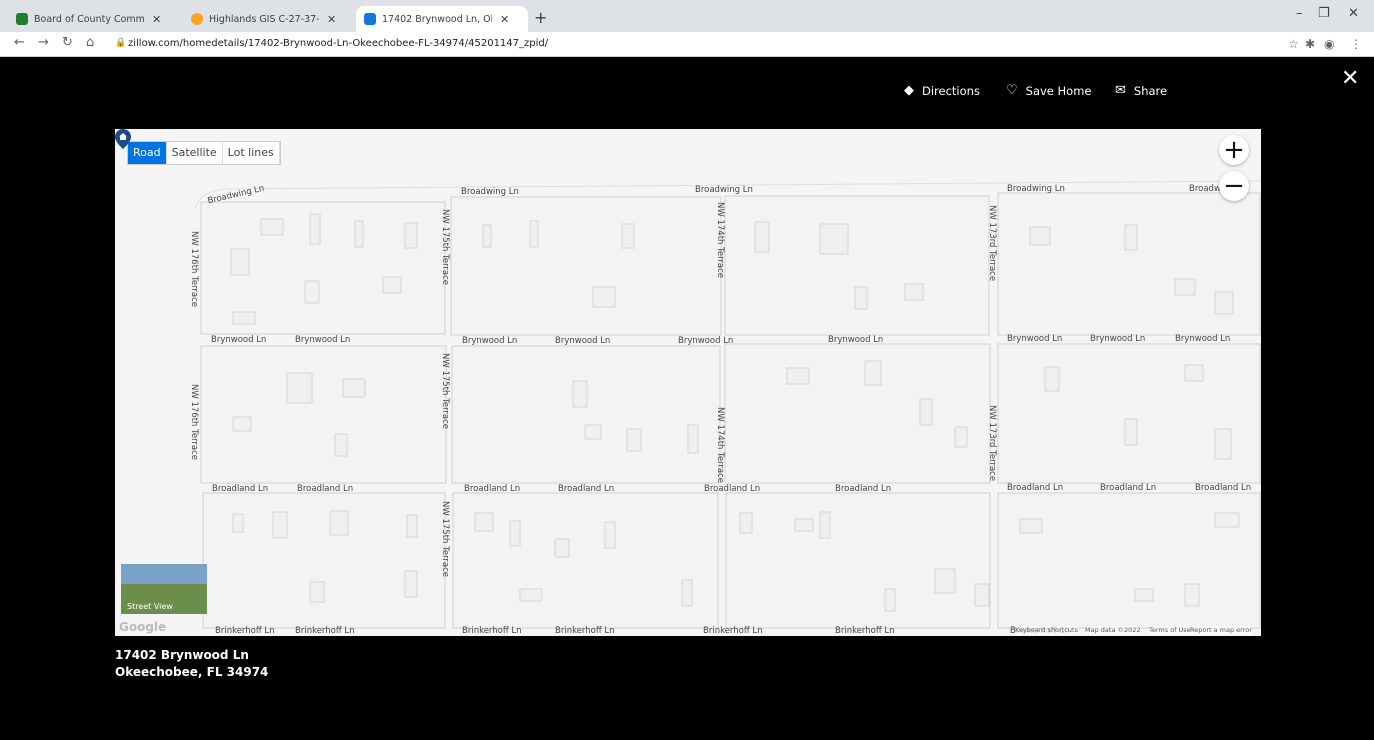 Image resolution: width=1374 pixels, height=740 pixels. I want to click on directions-button: ◆ Directions, so click(942, 90).